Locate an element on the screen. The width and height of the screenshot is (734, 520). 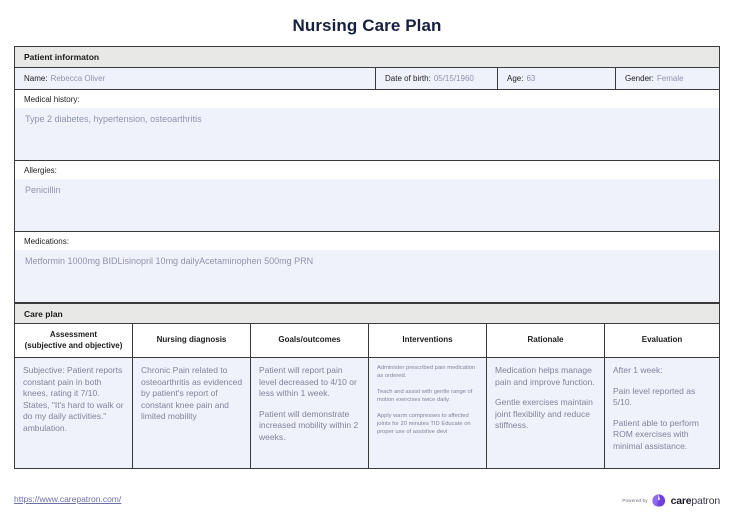
field-name-value: Rebecca Oliver is located at coordinates (78, 78).